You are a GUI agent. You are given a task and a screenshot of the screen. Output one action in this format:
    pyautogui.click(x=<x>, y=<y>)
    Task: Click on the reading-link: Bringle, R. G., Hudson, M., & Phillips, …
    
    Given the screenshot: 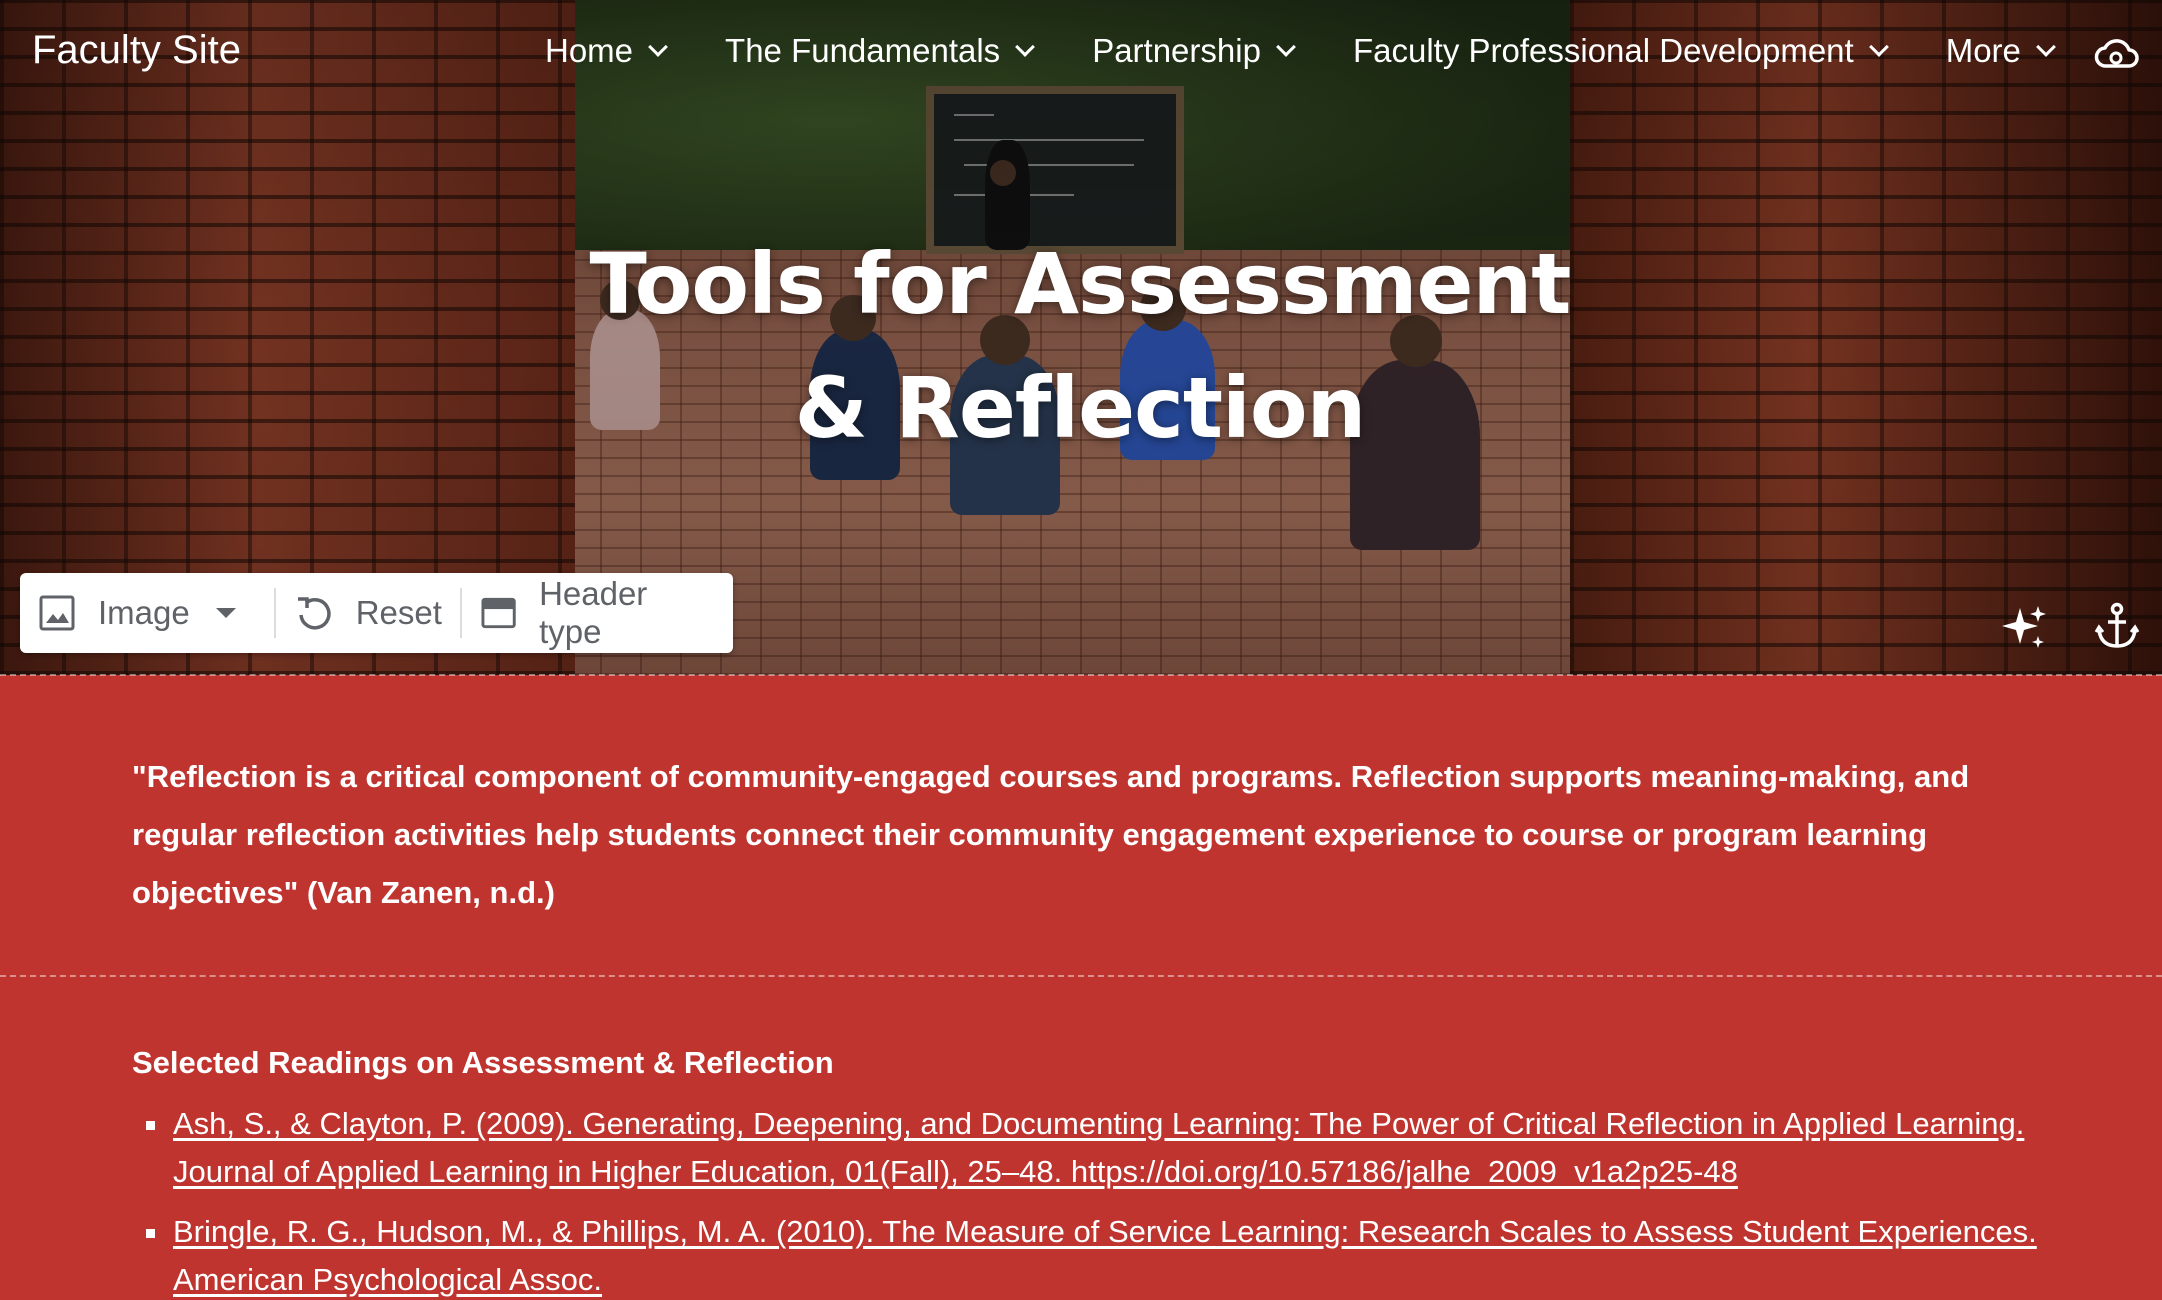 What is the action you would take?
    pyautogui.click(x=1105, y=1255)
    